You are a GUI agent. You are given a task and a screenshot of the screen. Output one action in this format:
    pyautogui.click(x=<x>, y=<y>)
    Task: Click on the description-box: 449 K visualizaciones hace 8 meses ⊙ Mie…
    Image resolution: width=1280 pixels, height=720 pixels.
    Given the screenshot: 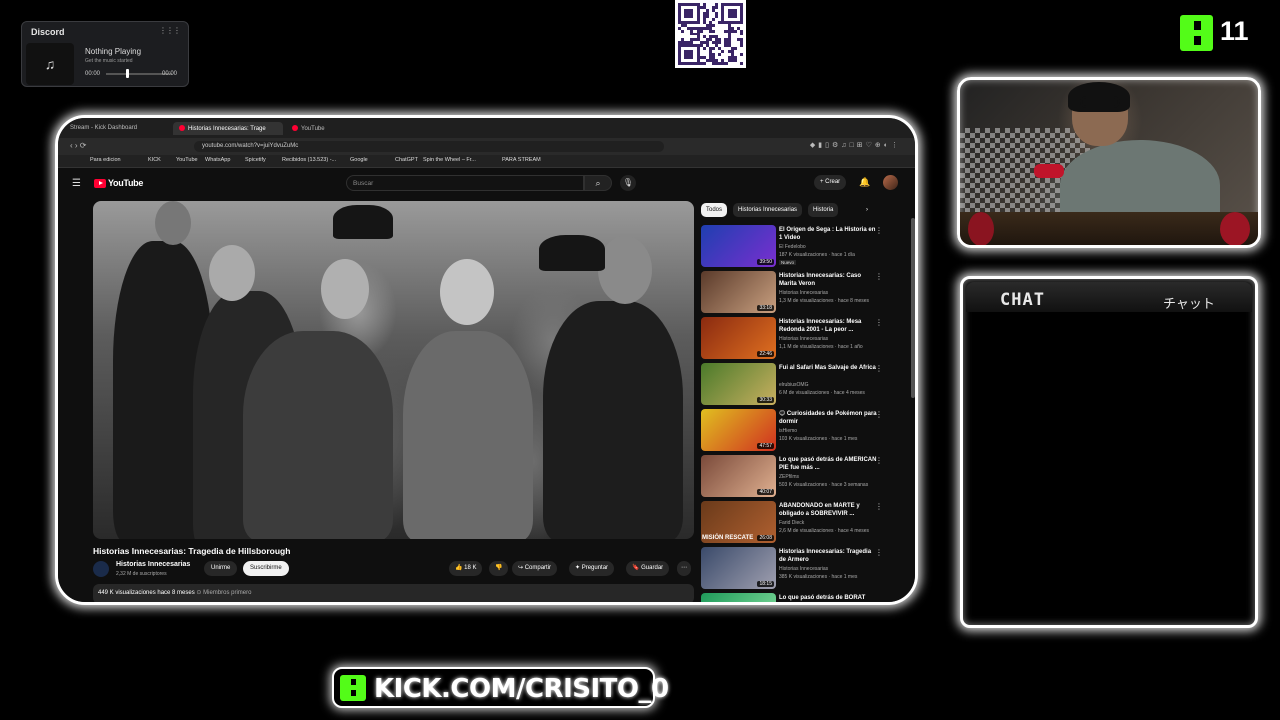 What is the action you would take?
    pyautogui.click(x=393, y=593)
    